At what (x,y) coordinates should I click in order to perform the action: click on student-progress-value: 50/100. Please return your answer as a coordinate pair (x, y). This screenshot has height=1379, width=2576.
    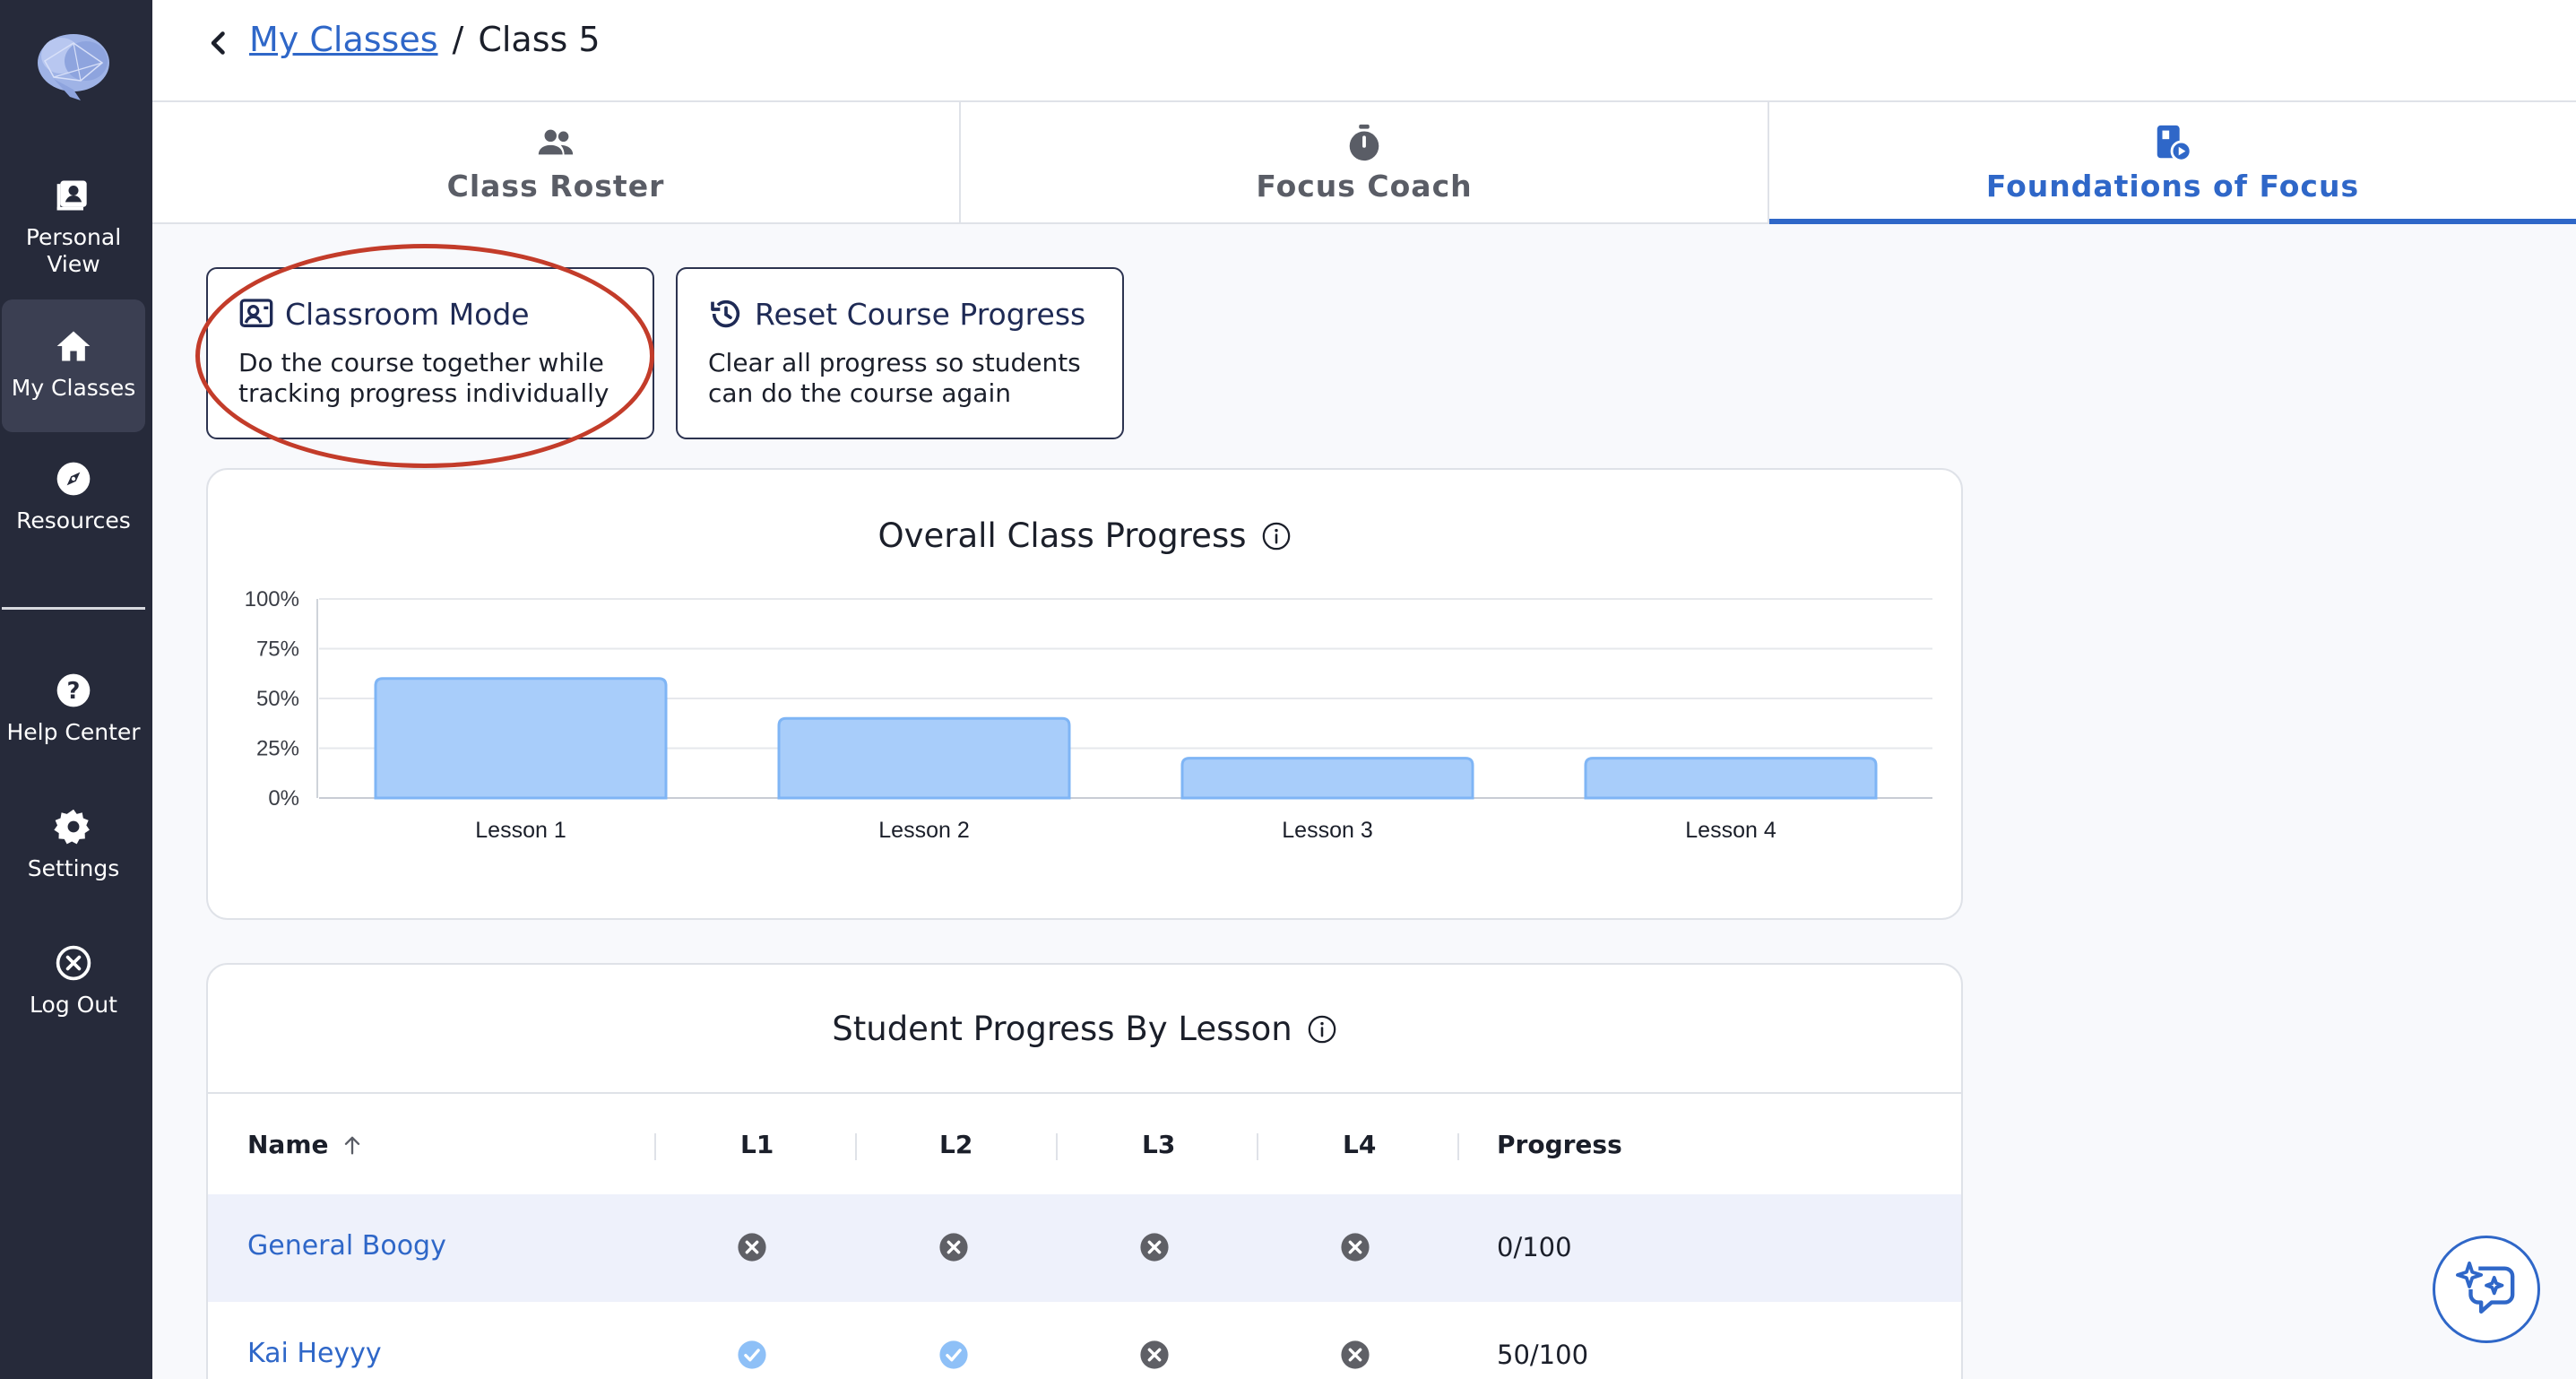
    Looking at the image, I should click on (1543, 1355).